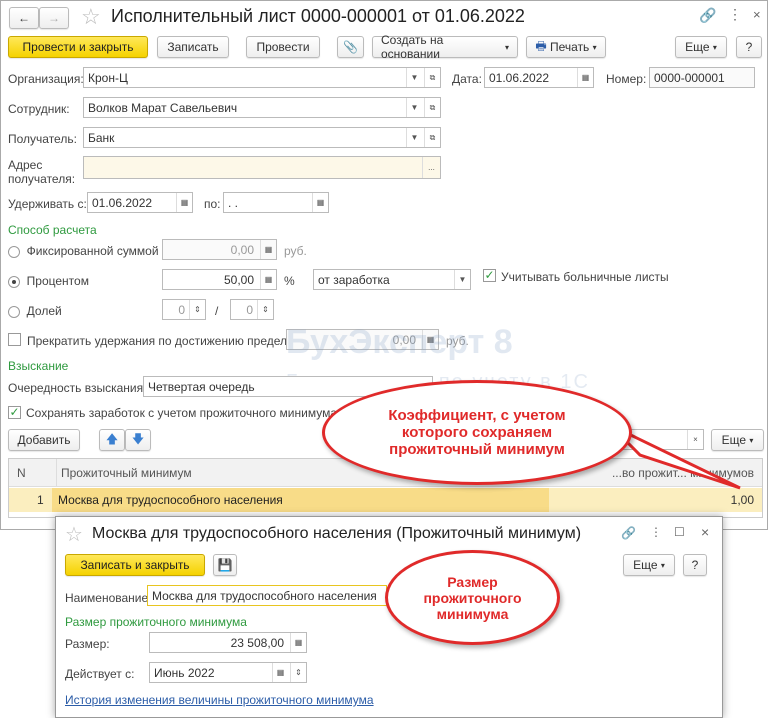 The image size is (768, 718). I want to click on save-and-close-button: Записать и закрыть, so click(135, 565).